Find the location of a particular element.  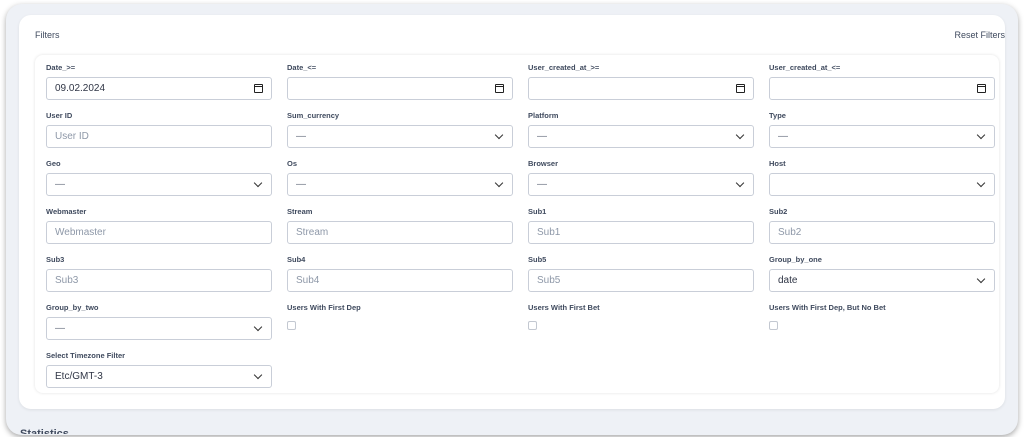

sub2-input: Sub2 is located at coordinates (882, 232).